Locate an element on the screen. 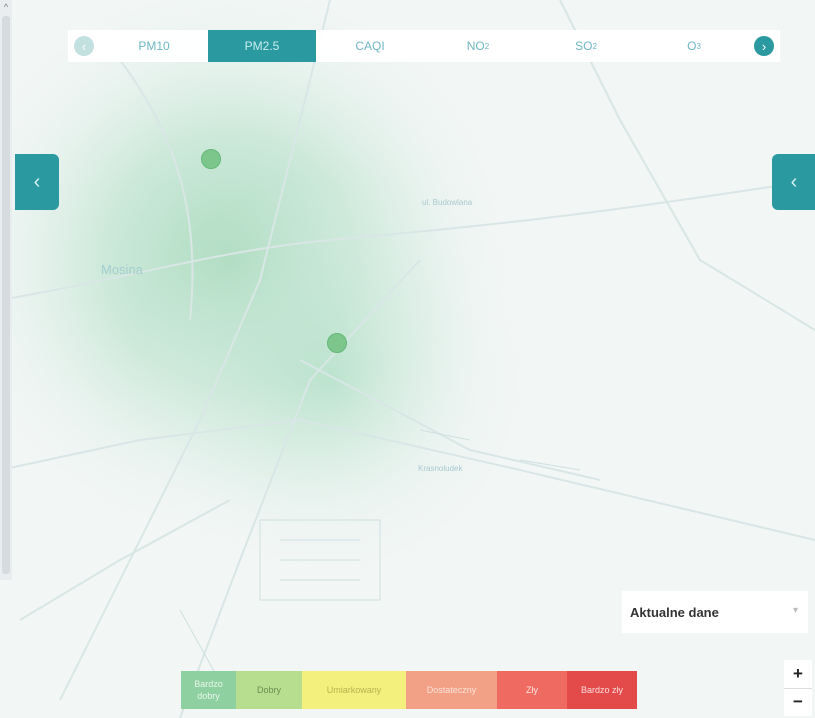 The height and width of the screenshot is (718, 815). panel-right-arrow: ‹ is located at coordinates (793, 182).